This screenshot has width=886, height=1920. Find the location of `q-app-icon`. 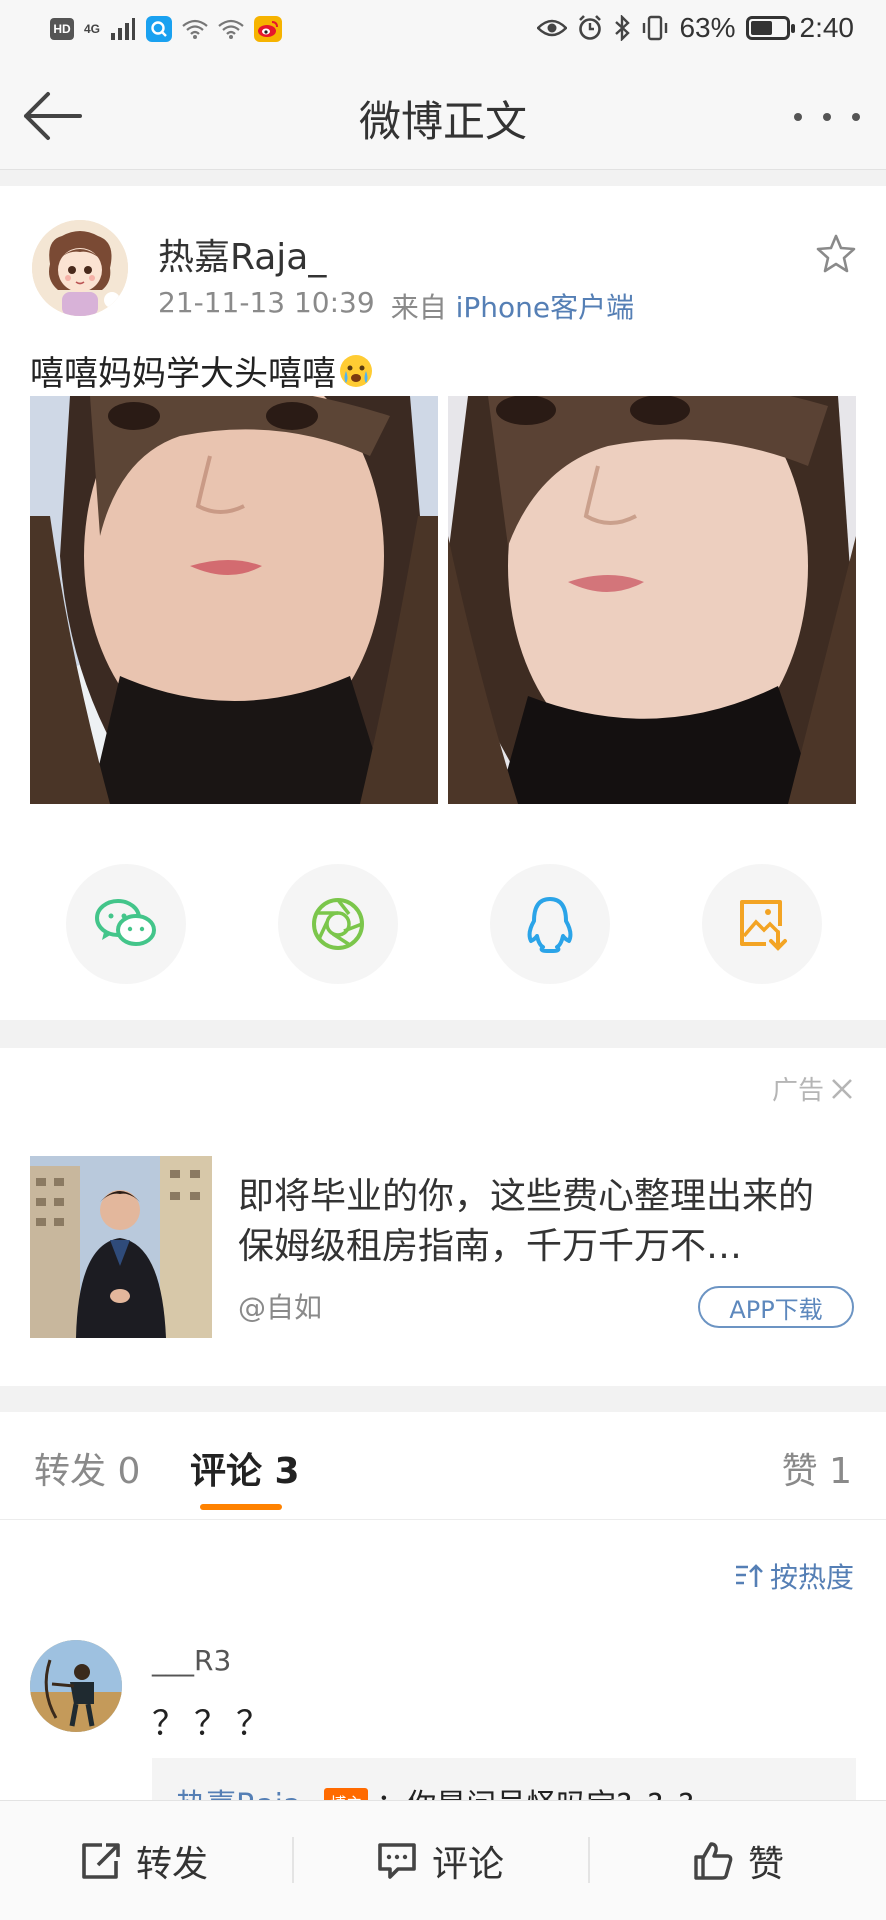

q-app-icon is located at coordinates (159, 29).